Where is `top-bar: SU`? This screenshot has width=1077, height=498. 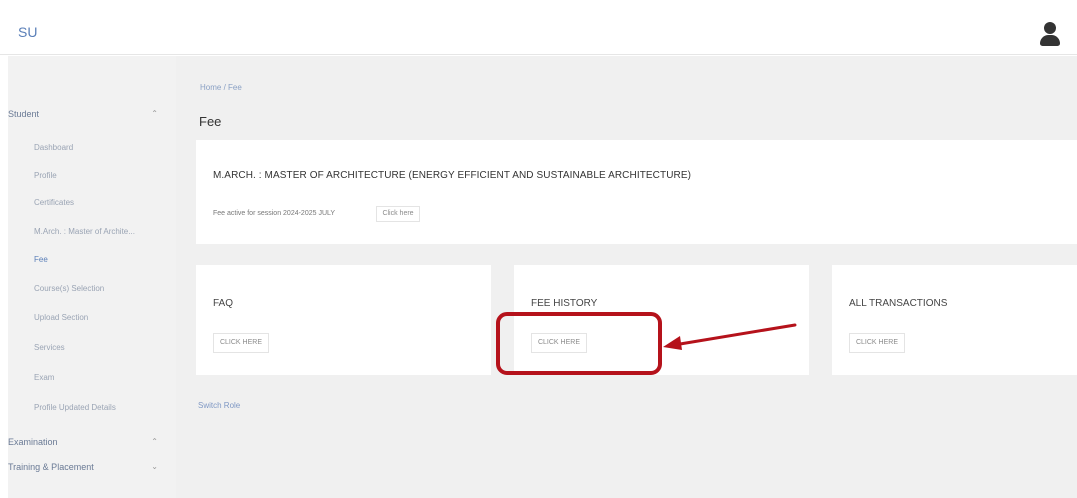
top-bar: SU is located at coordinates (538, 31).